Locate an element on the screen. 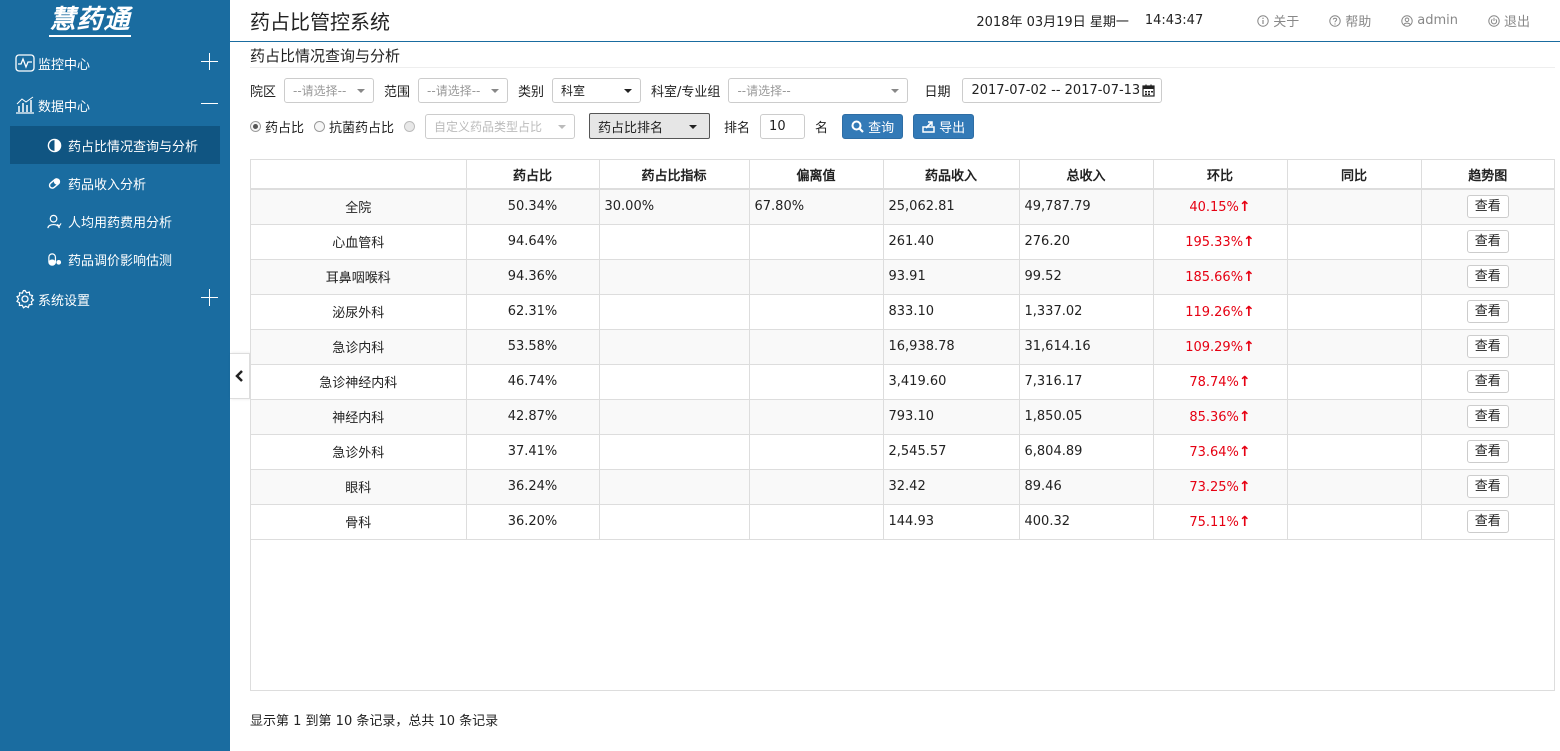 The image size is (1560, 751). sidebar-item-drug-income: 药品收入分析 is located at coordinates (115, 183).